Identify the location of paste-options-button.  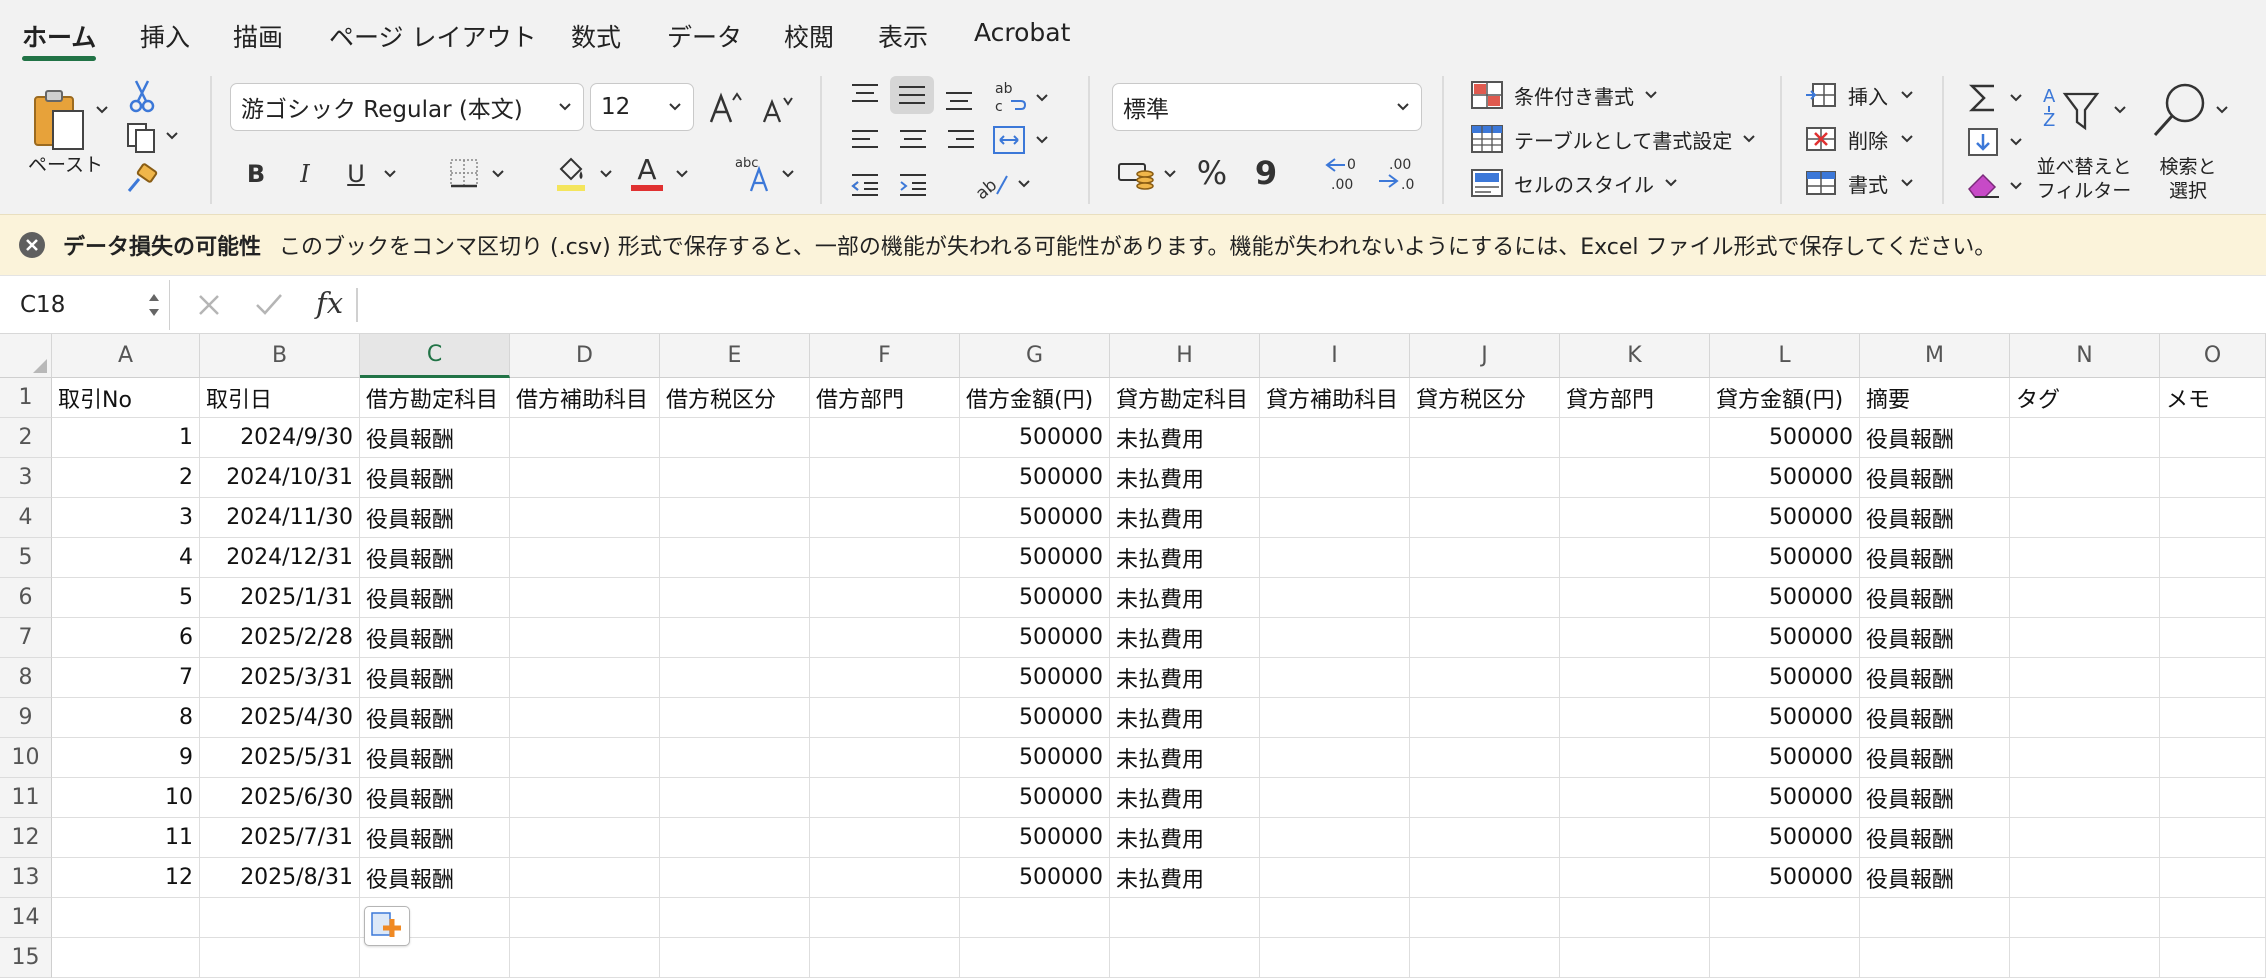
(387, 926).